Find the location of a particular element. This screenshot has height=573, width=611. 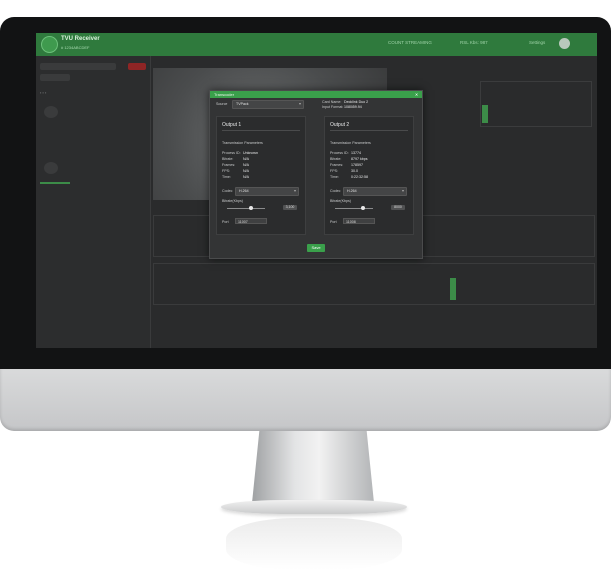

output-title: Output 2 is located at coordinates (340, 125).